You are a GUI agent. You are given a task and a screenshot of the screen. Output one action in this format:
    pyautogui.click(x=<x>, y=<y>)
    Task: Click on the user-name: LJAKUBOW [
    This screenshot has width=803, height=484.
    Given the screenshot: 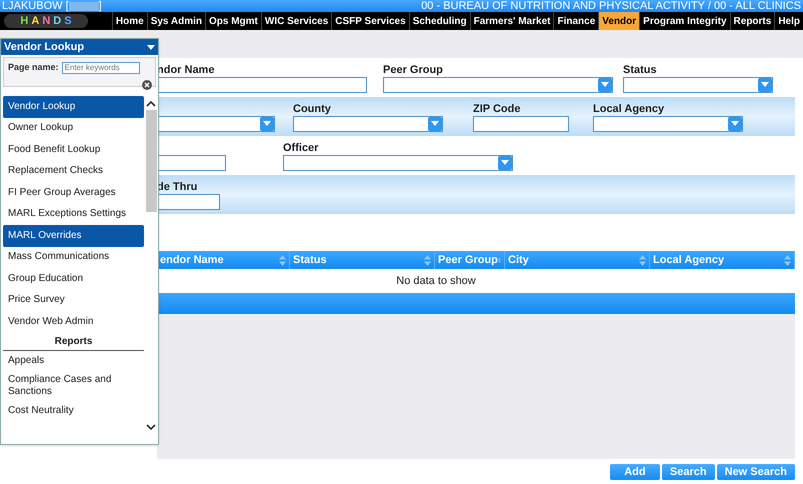 What is the action you would take?
    pyautogui.click(x=35, y=6)
    